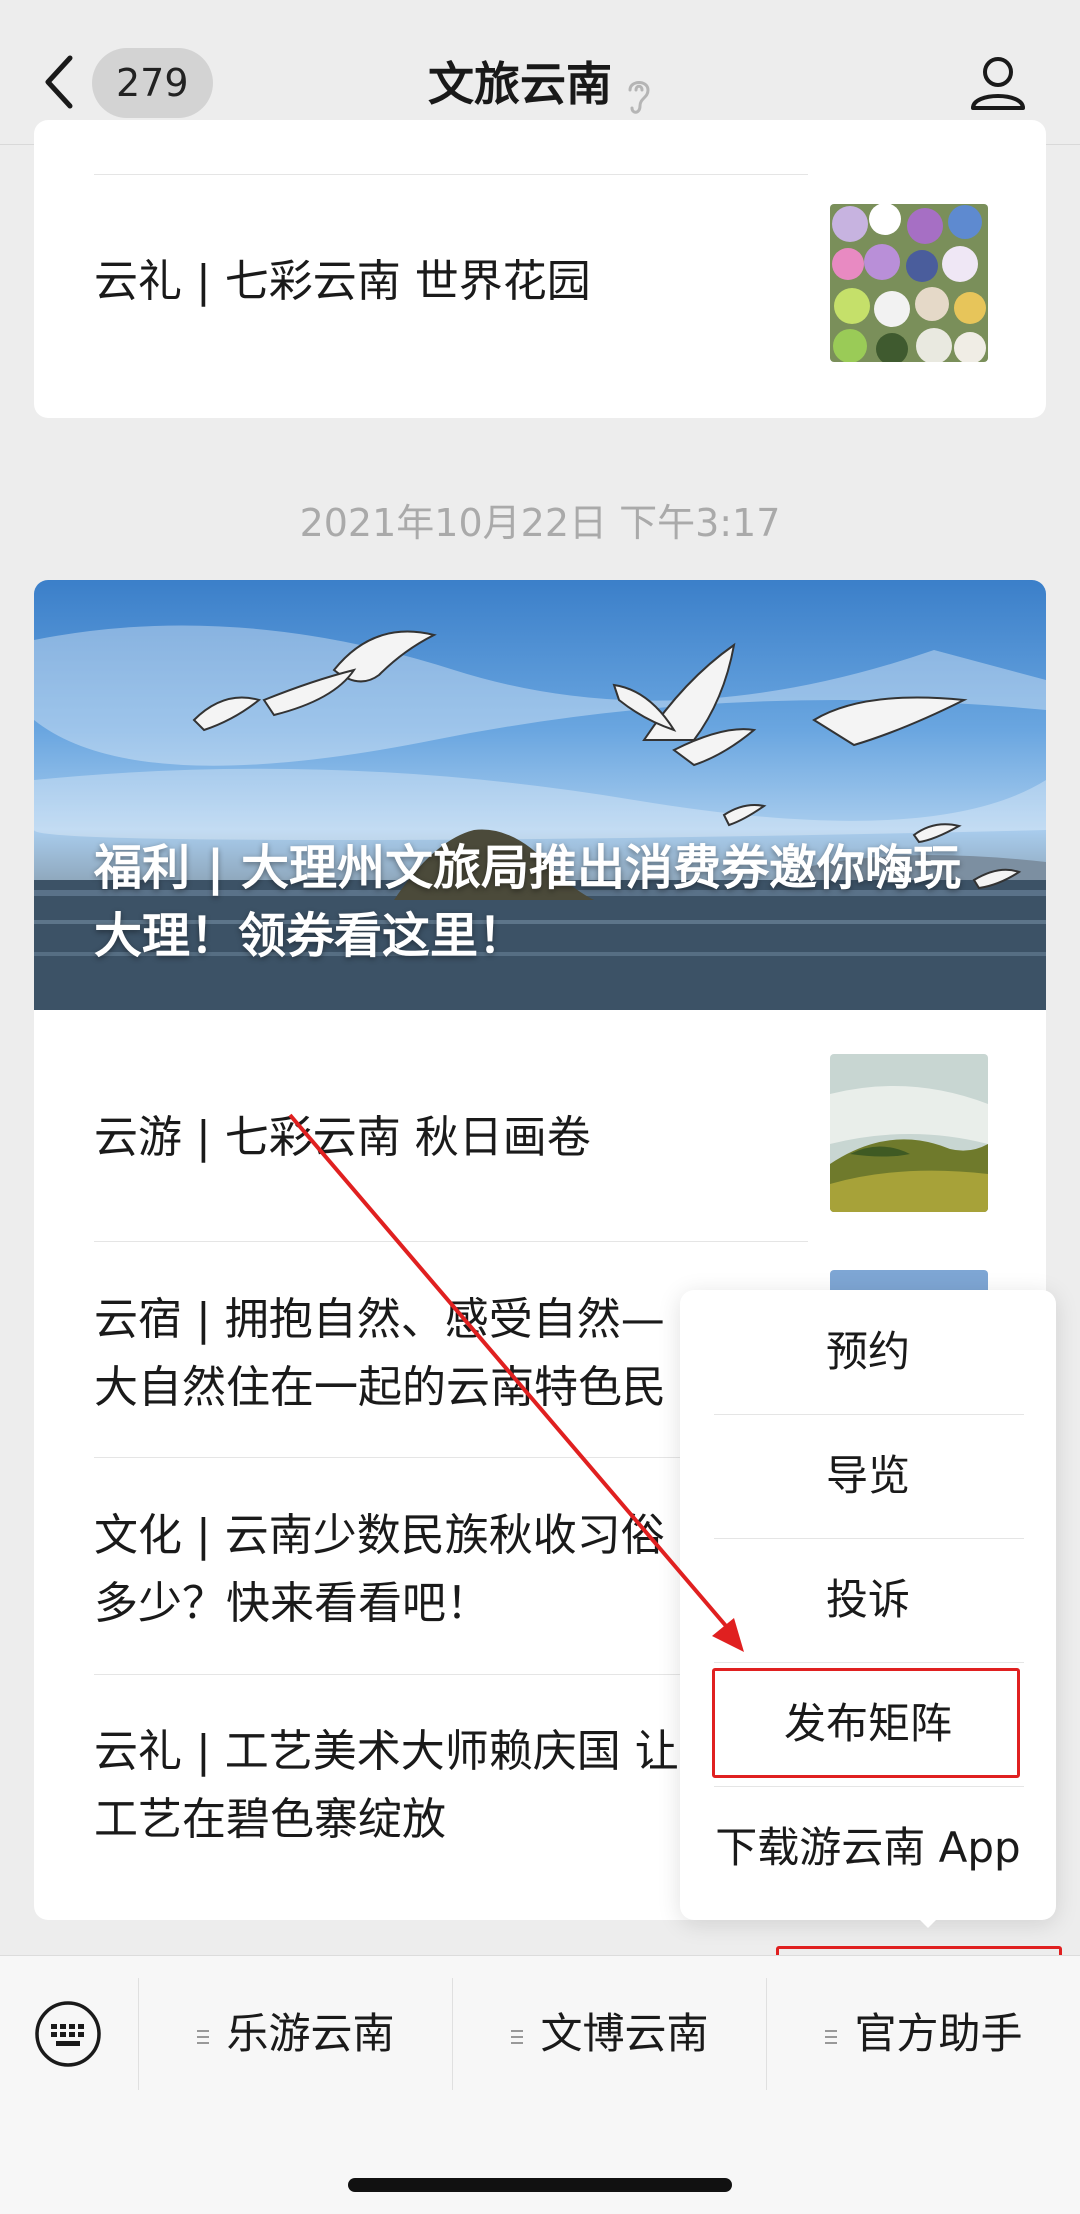 The image size is (1080, 2214). I want to click on menu-item-download-app: 下载游云南 App, so click(868, 1848).